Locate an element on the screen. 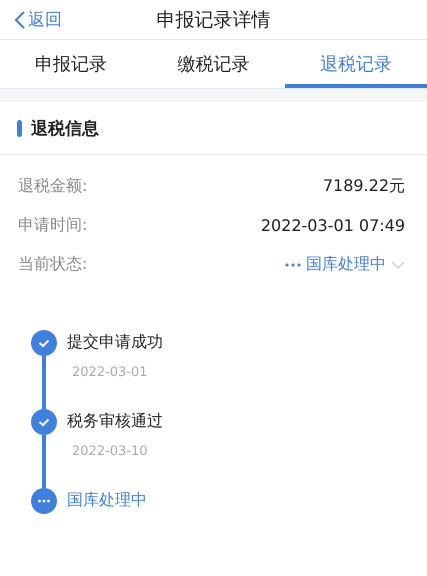  field-value: 2022-03-01 07:49 is located at coordinates (332, 225).